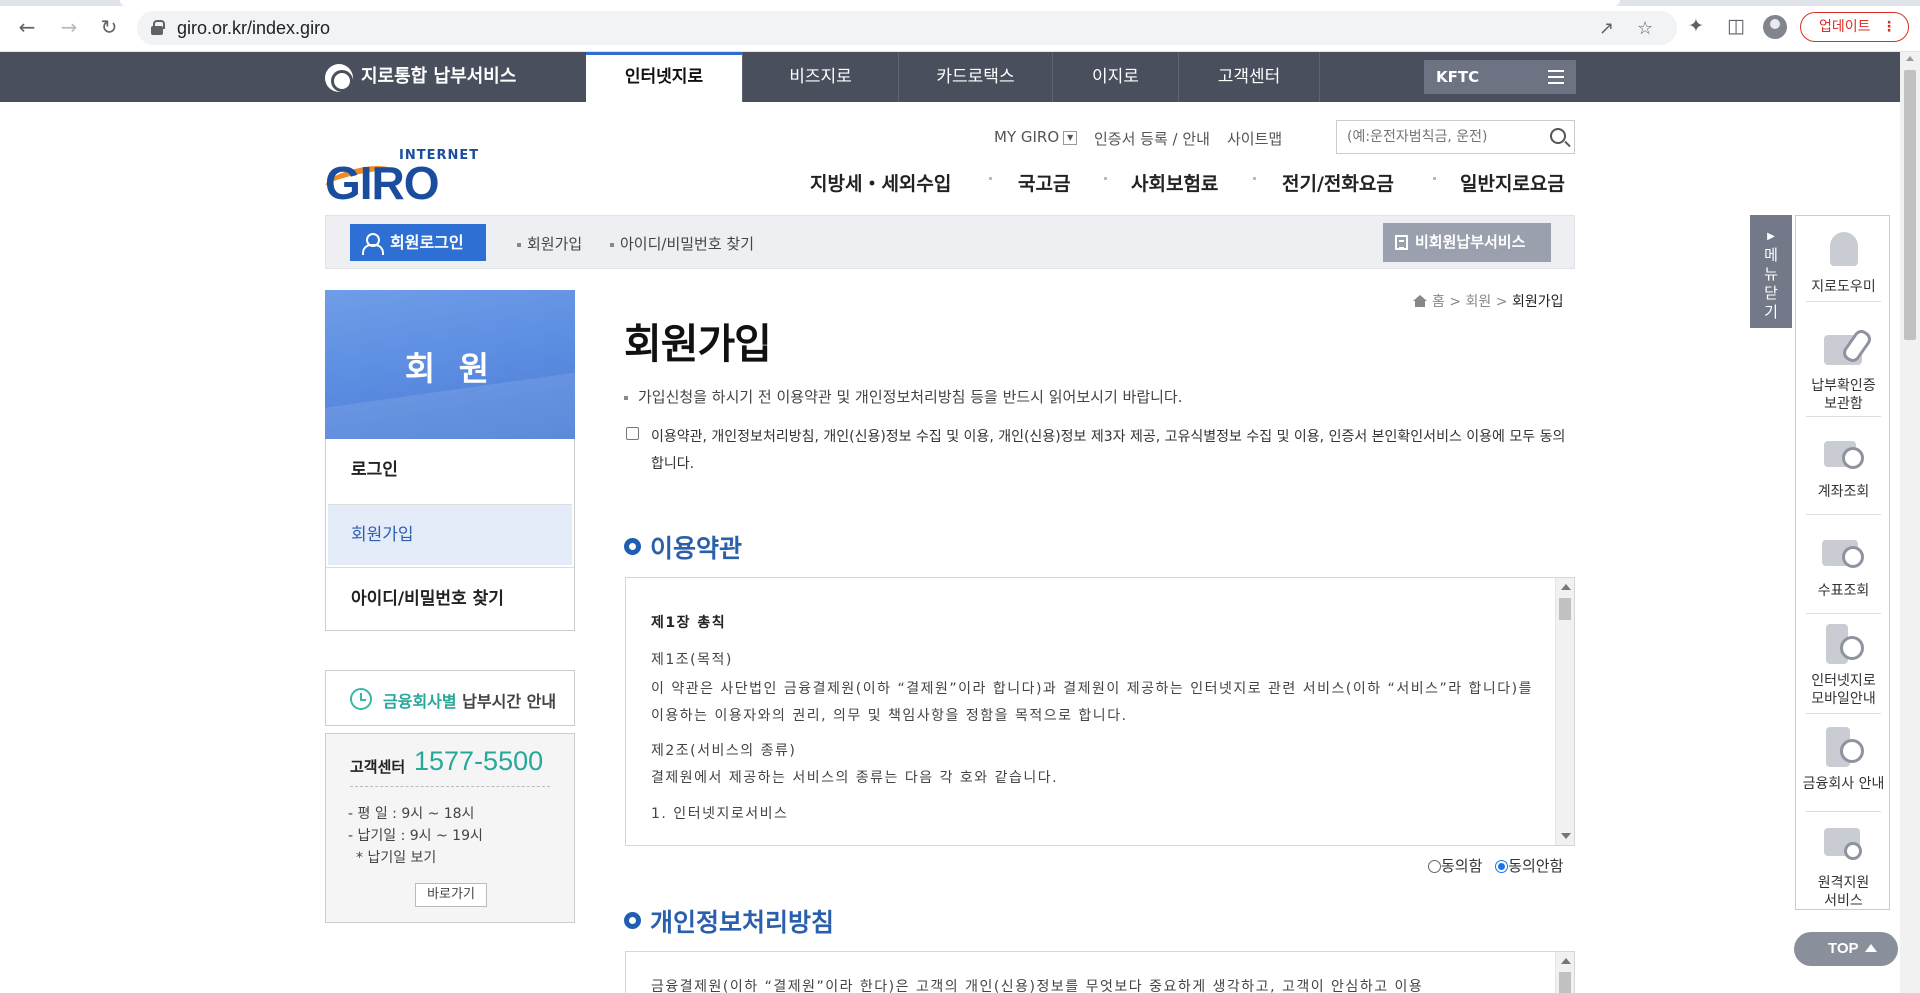 The image size is (1920, 993). What do you see at coordinates (1889, 27) in the screenshot?
I see `more-icon: ⋮` at bounding box center [1889, 27].